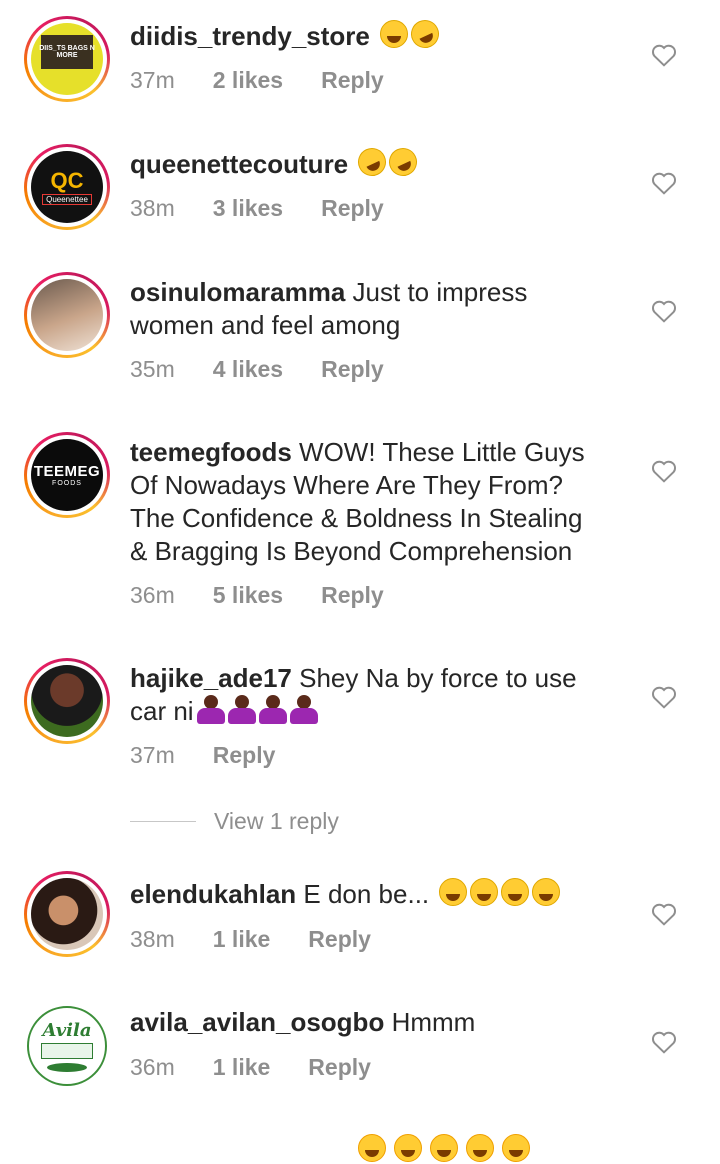 The width and height of the screenshot is (720, 1164). Describe the element at coordinates (239, 164) in the screenshot. I see `comment-username: queenettecouture` at that location.